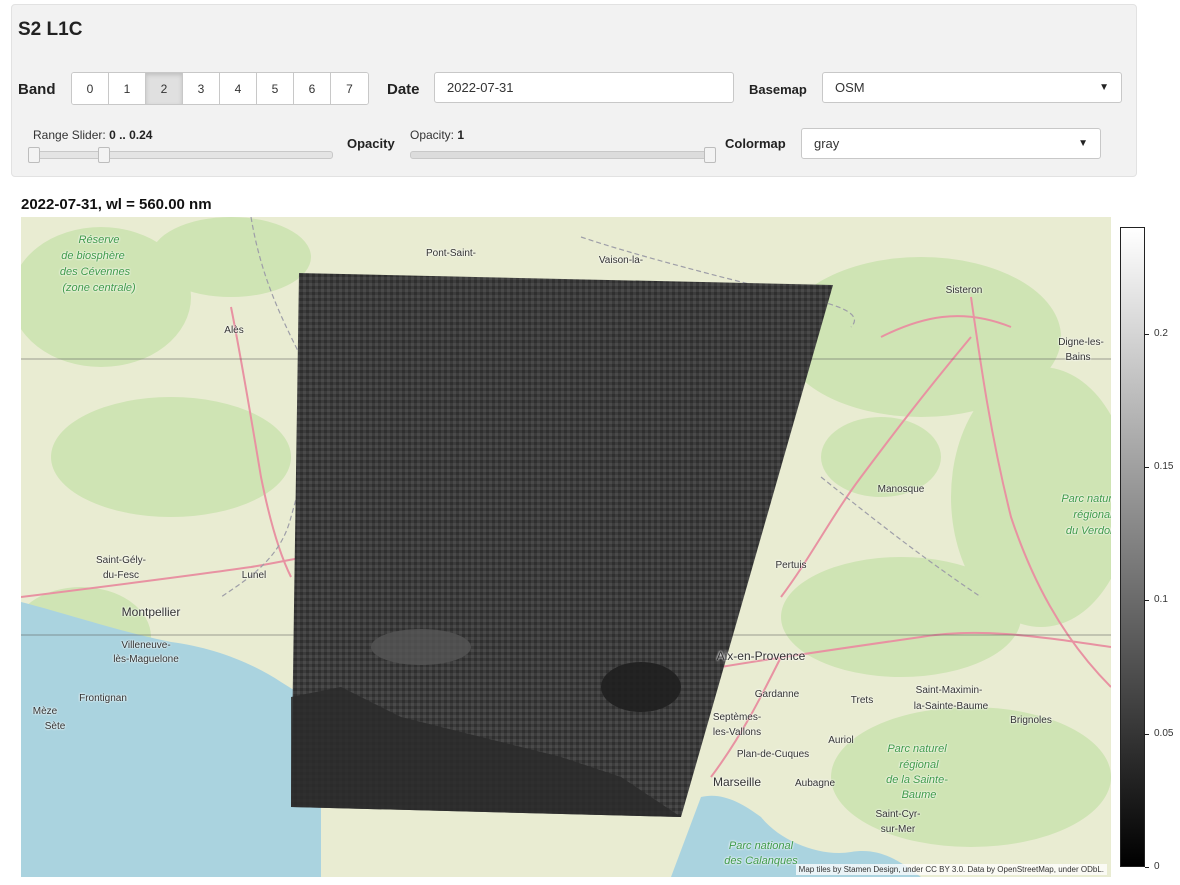 Image resolution: width=1180 pixels, height=885 pixels. I want to click on range-slider-low-handle, so click(34, 155).